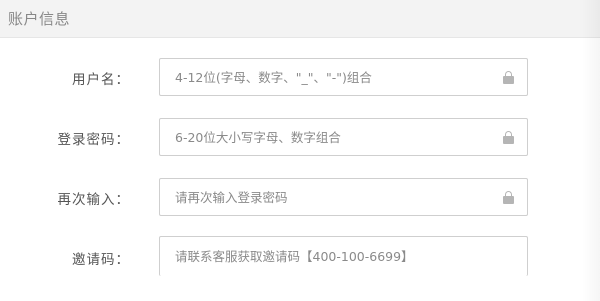 This screenshot has height=301, width=600. Describe the element at coordinates (101, 80) in the screenshot. I see `username-label: 用户名：` at that location.